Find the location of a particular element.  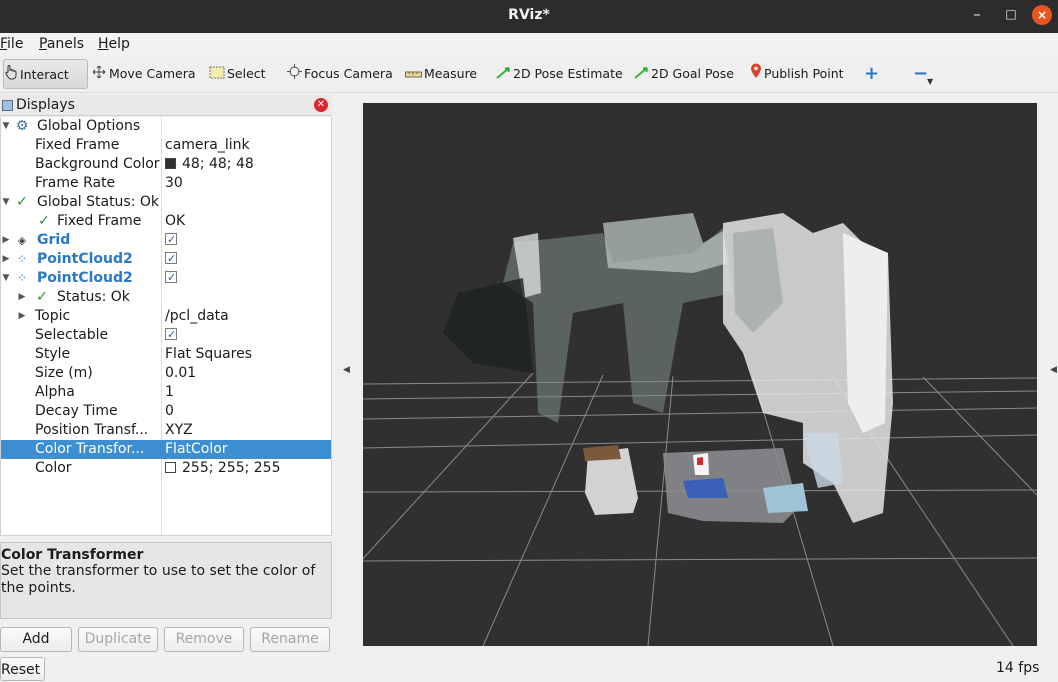

row-label: Alpha is located at coordinates (55, 392).